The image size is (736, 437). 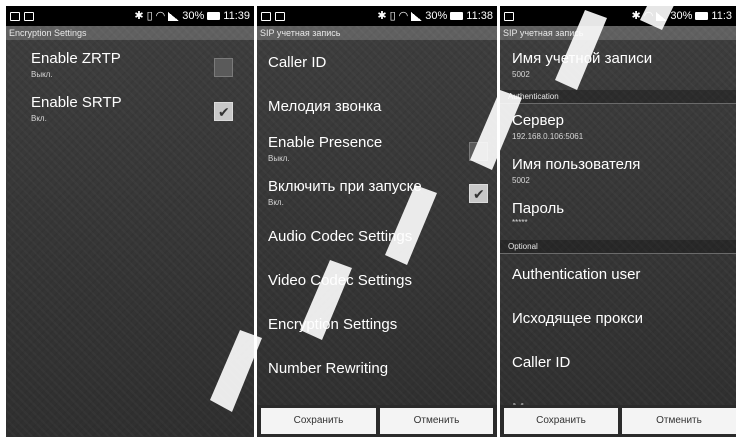 I want to click on preference-title: Сервер, so click(x=538, y=120).